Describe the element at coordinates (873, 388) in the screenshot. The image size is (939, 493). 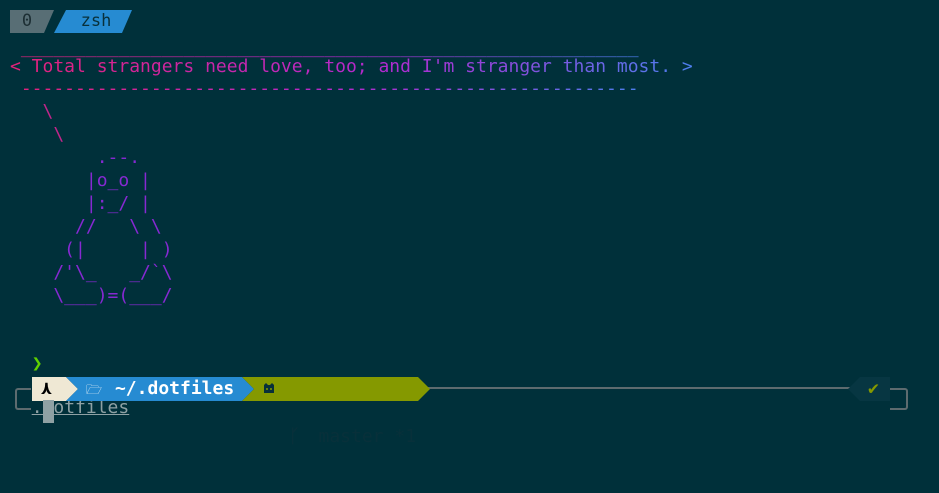
I see `check-icon: ✔` at that location.